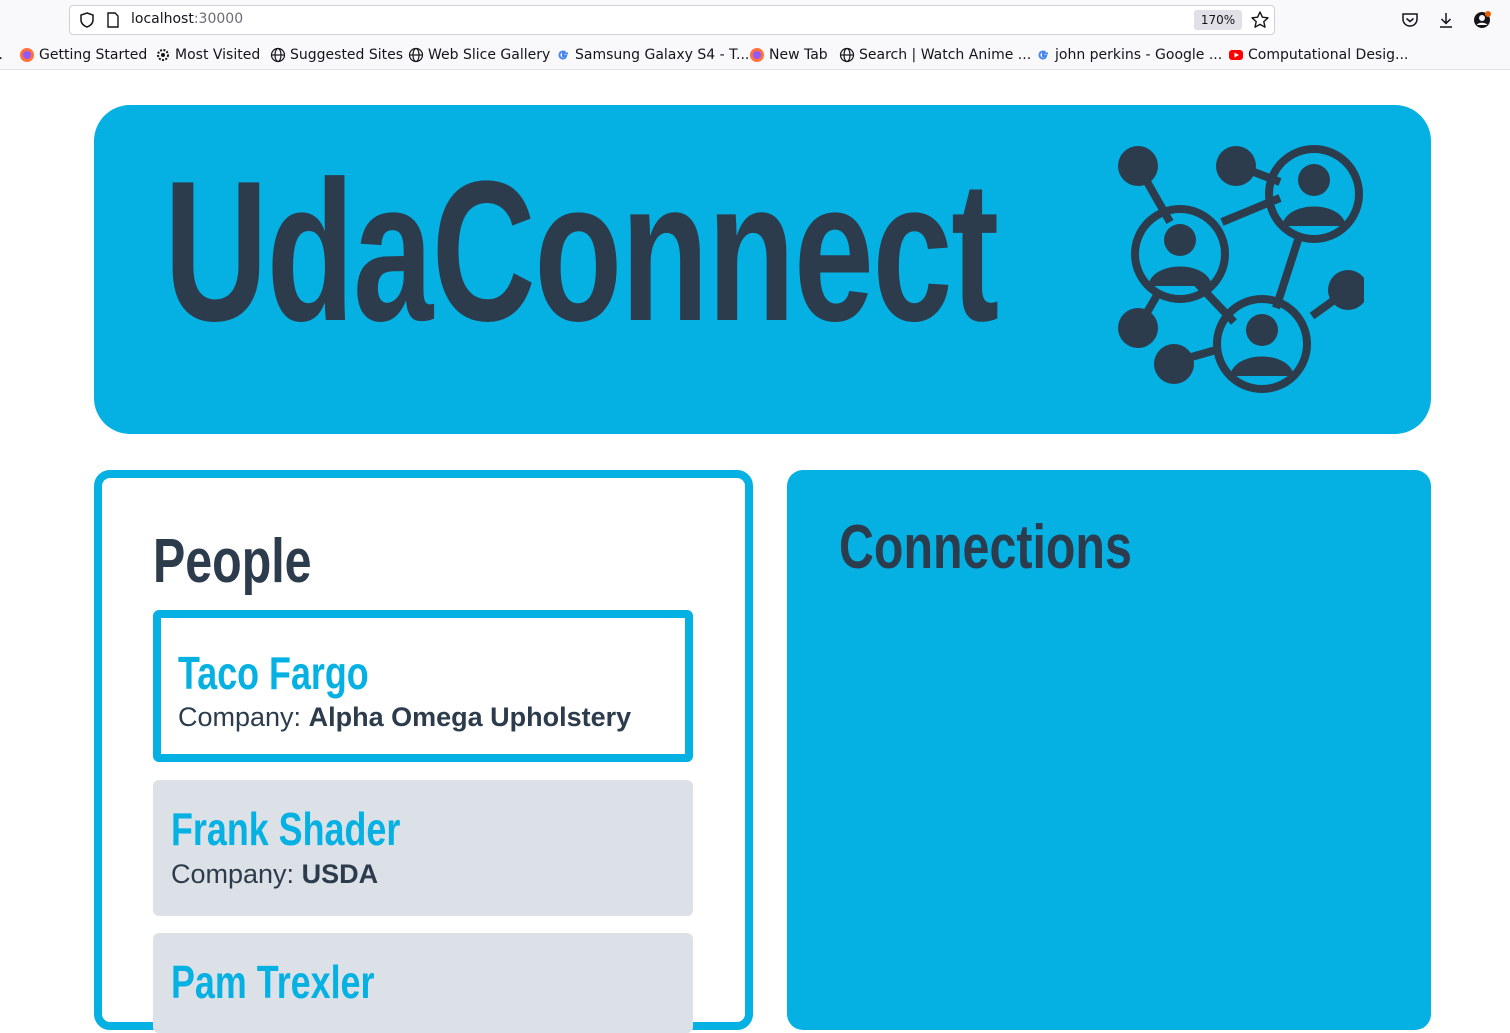 This screenshot has height=1033, width=1510. Describe the element at coordinates (1218, 20) in the screenshot. I see `zoom-level-badge: 170%` at that location.